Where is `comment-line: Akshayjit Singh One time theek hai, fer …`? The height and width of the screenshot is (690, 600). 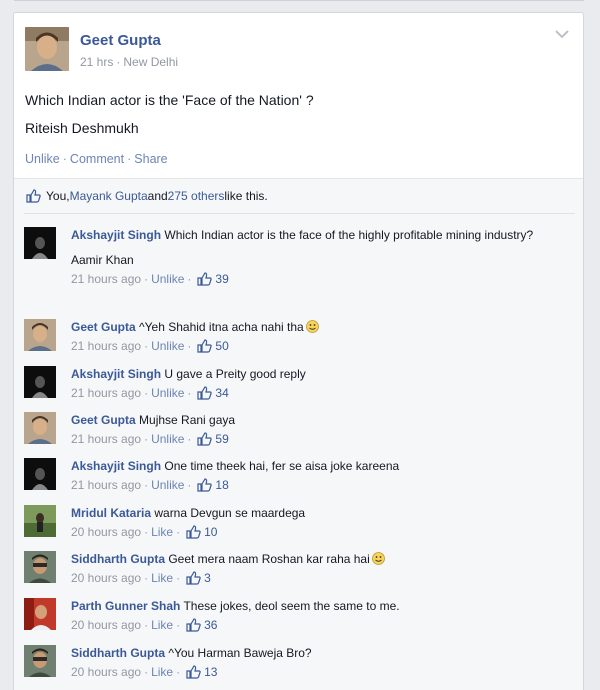 comment-line: Akshayjit Singh One time theek hai, fer … is located at coordinates (313, 466).